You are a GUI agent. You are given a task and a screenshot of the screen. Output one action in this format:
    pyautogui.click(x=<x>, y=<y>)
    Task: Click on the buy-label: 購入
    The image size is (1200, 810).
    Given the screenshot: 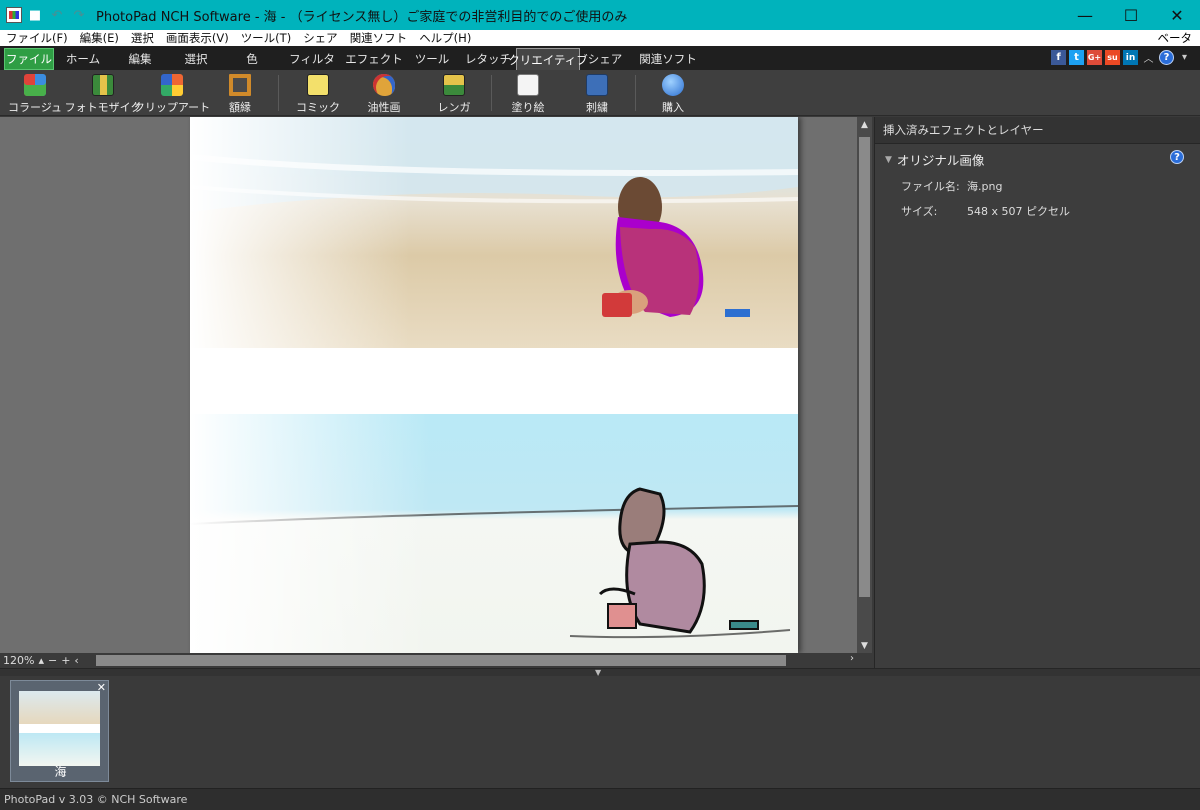 What is the action you would take?
    pyautogui.click(x=673, y=107)
    